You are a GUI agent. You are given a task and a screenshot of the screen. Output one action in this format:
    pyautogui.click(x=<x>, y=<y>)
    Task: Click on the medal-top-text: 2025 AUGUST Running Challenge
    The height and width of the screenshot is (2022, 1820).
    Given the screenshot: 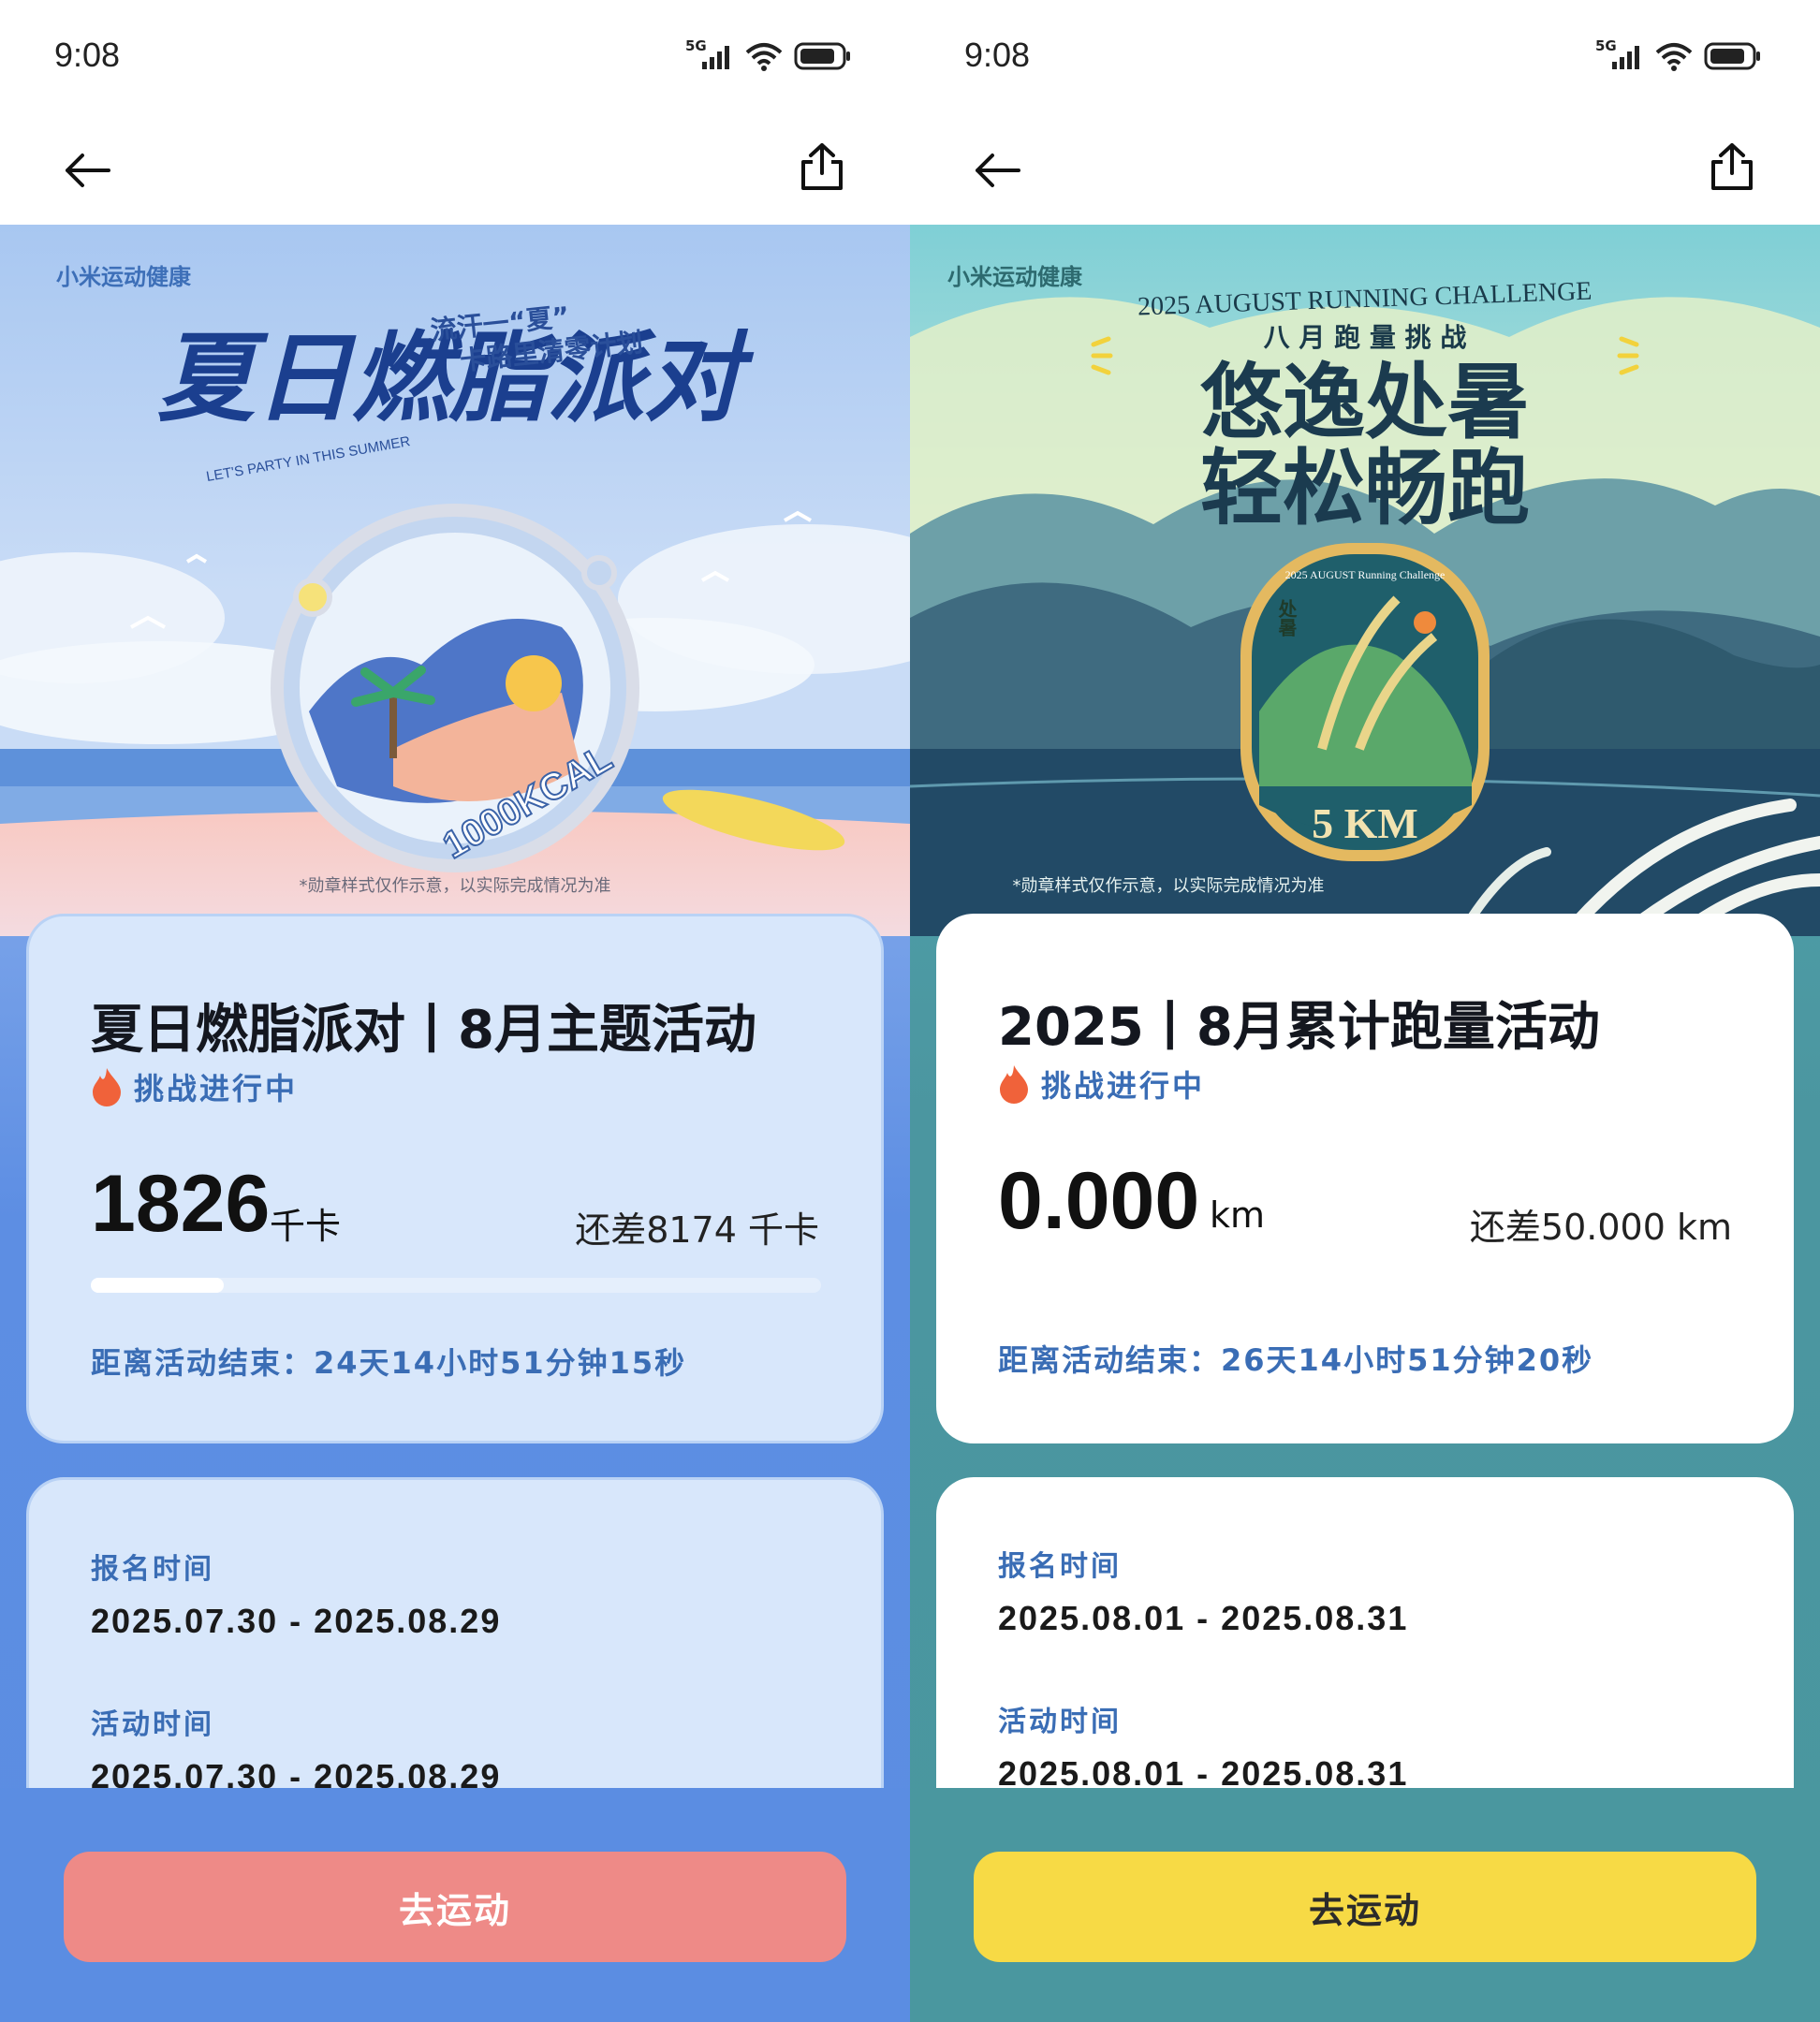 What is the action you would take?
    pyautogui.click(x=1365, y=575)
    